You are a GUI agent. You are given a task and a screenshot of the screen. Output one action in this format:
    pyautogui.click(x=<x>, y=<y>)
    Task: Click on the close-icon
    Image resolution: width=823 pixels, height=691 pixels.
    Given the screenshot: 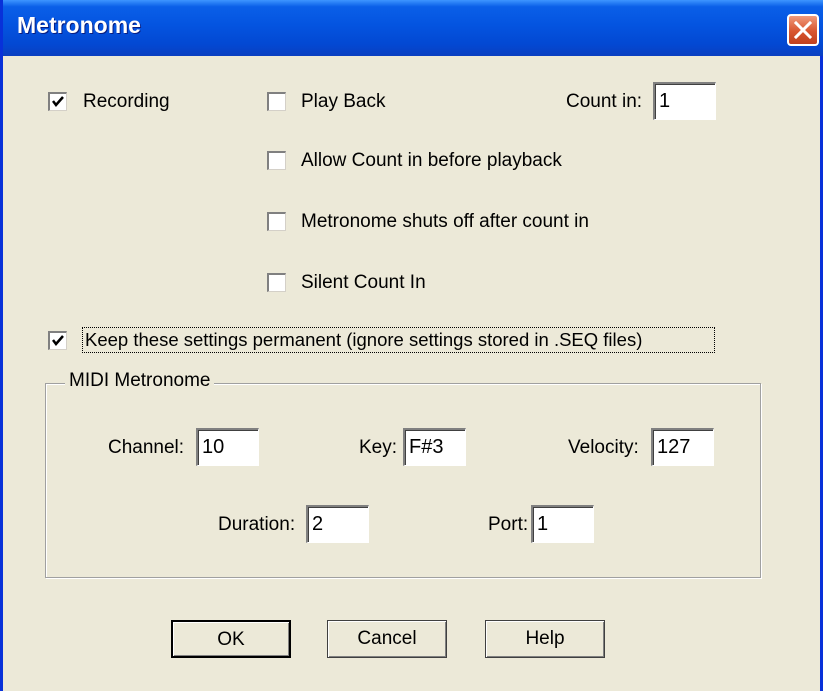 What is the action you would take?
    pyautogui.click(x=803, y=30)
    